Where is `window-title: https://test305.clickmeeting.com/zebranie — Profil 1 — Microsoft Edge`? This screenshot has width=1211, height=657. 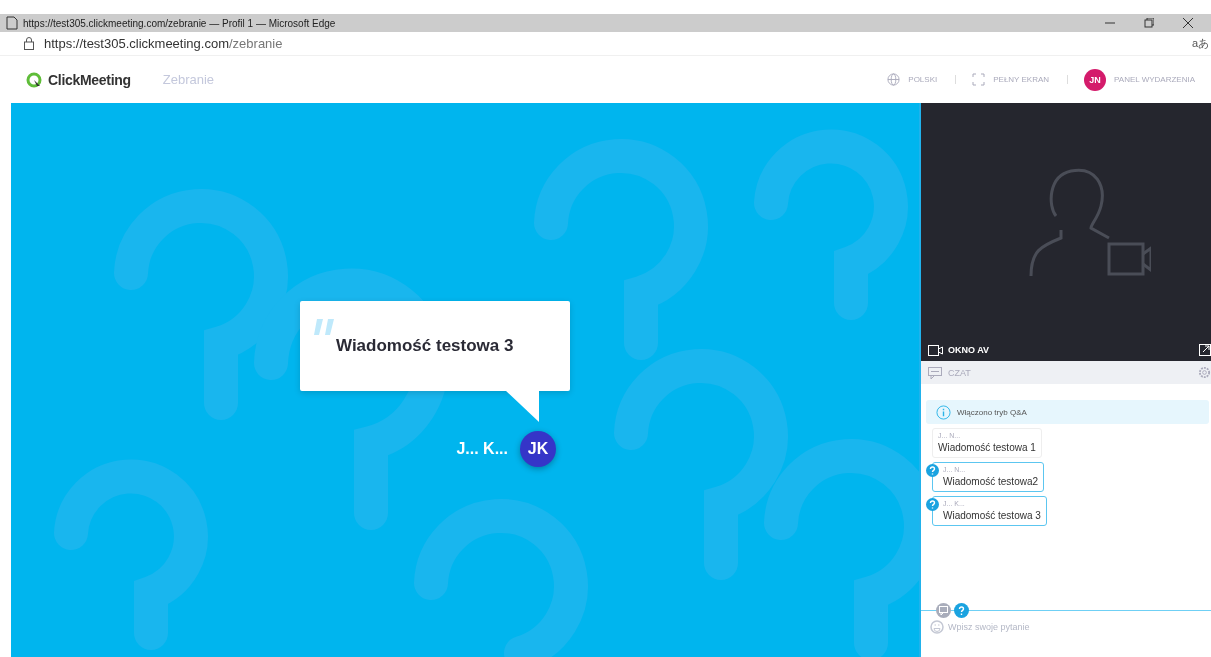
window-title: https://test305.clickmeeting.com/zebranie — Profil 1 — Microsoft Edge is located at coordinates (179, 23).